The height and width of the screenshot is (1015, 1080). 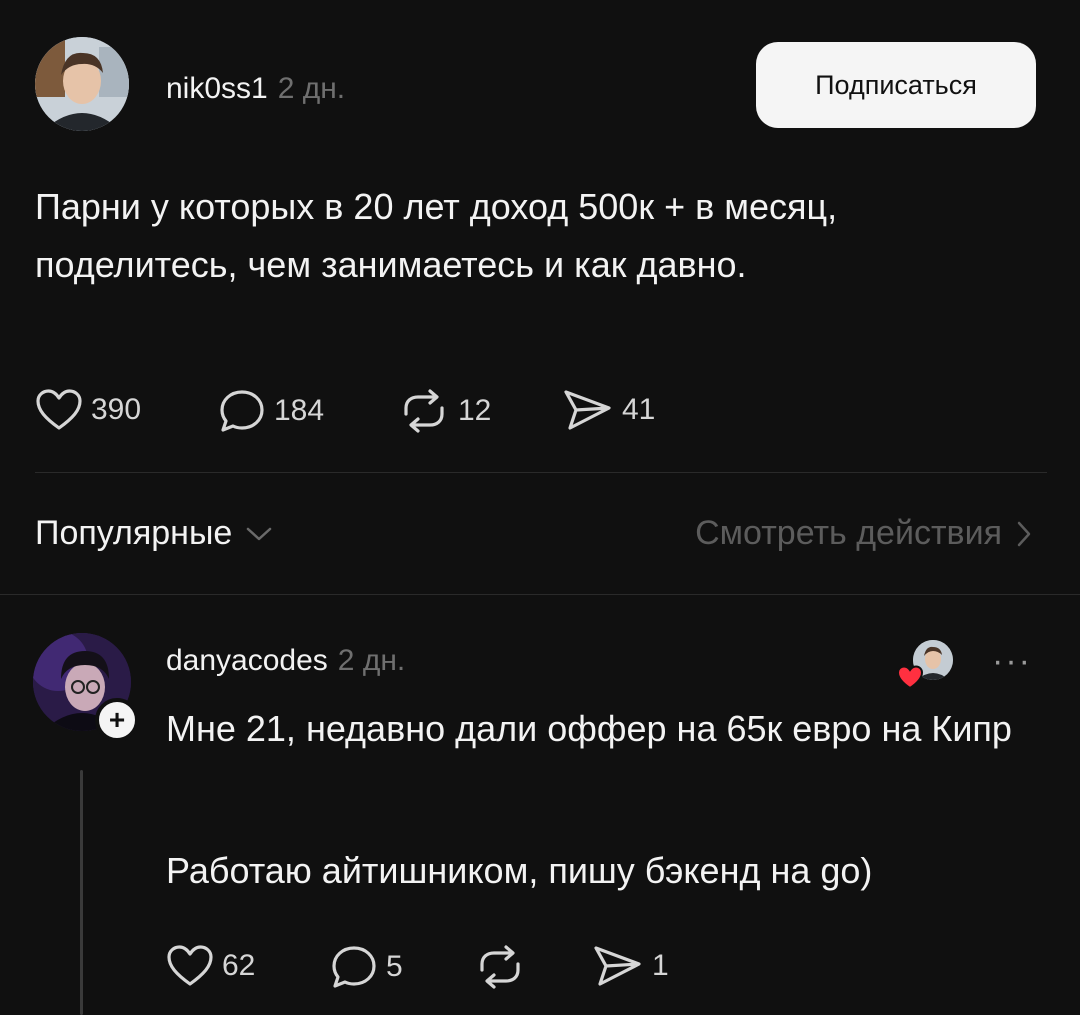 What do you see at coordinates (271, 411) in the screenshot?
I see `comment-button: 184` at bounding box center [271, 411].